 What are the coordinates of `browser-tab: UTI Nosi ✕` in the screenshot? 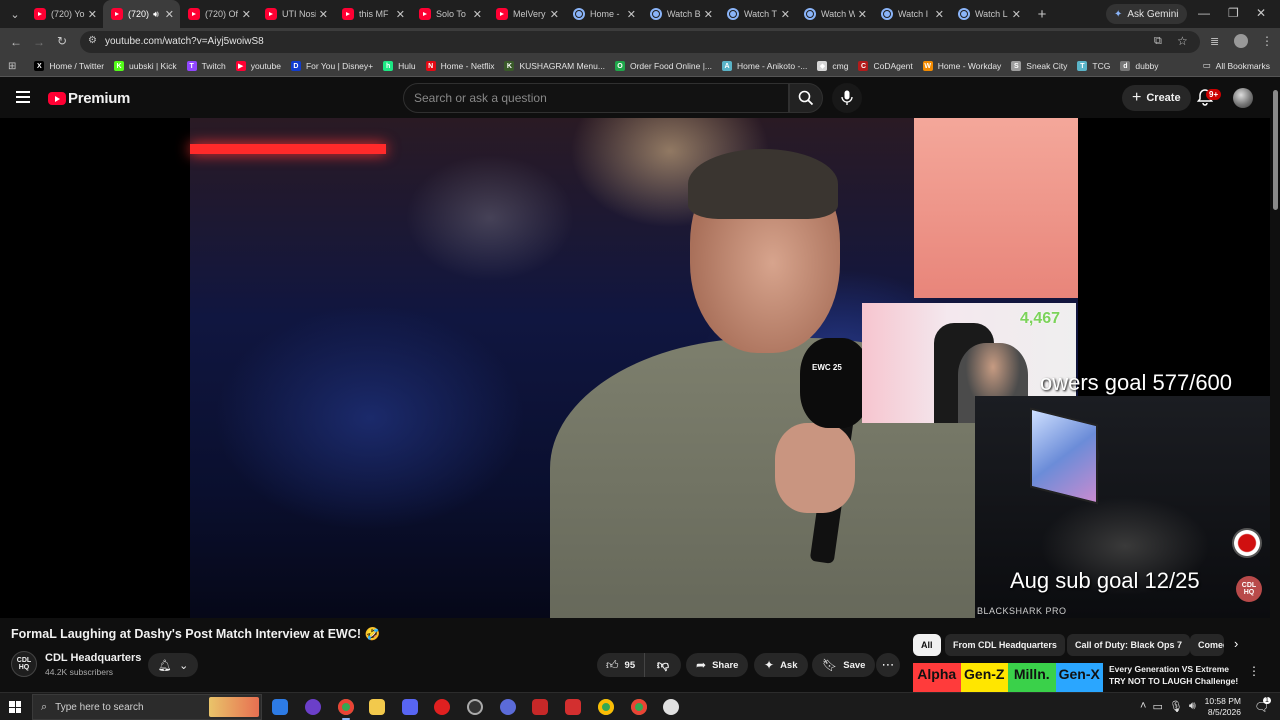 It's located at (295, 14).